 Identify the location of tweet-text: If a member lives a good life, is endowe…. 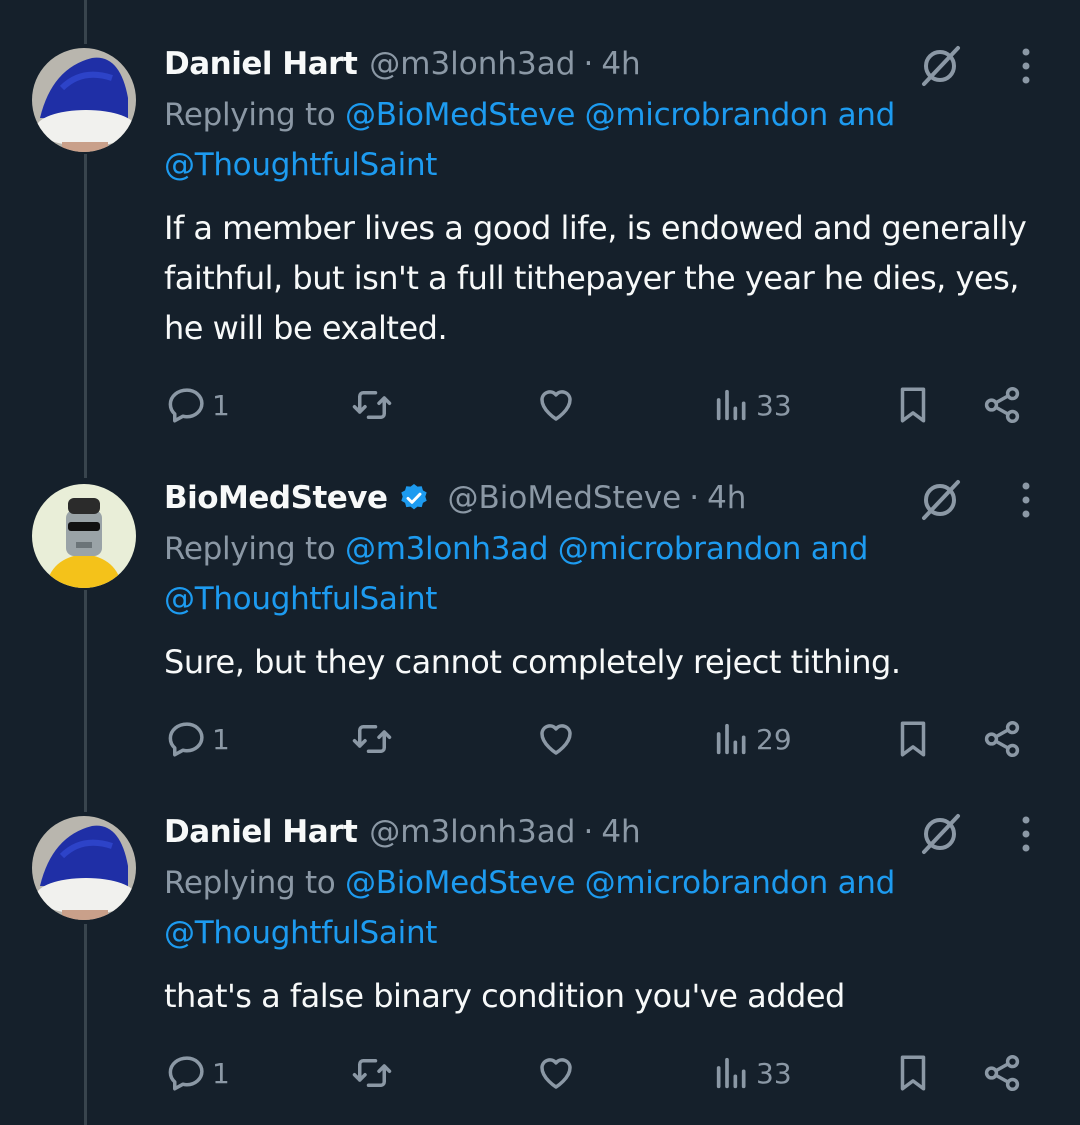
(595, 278).